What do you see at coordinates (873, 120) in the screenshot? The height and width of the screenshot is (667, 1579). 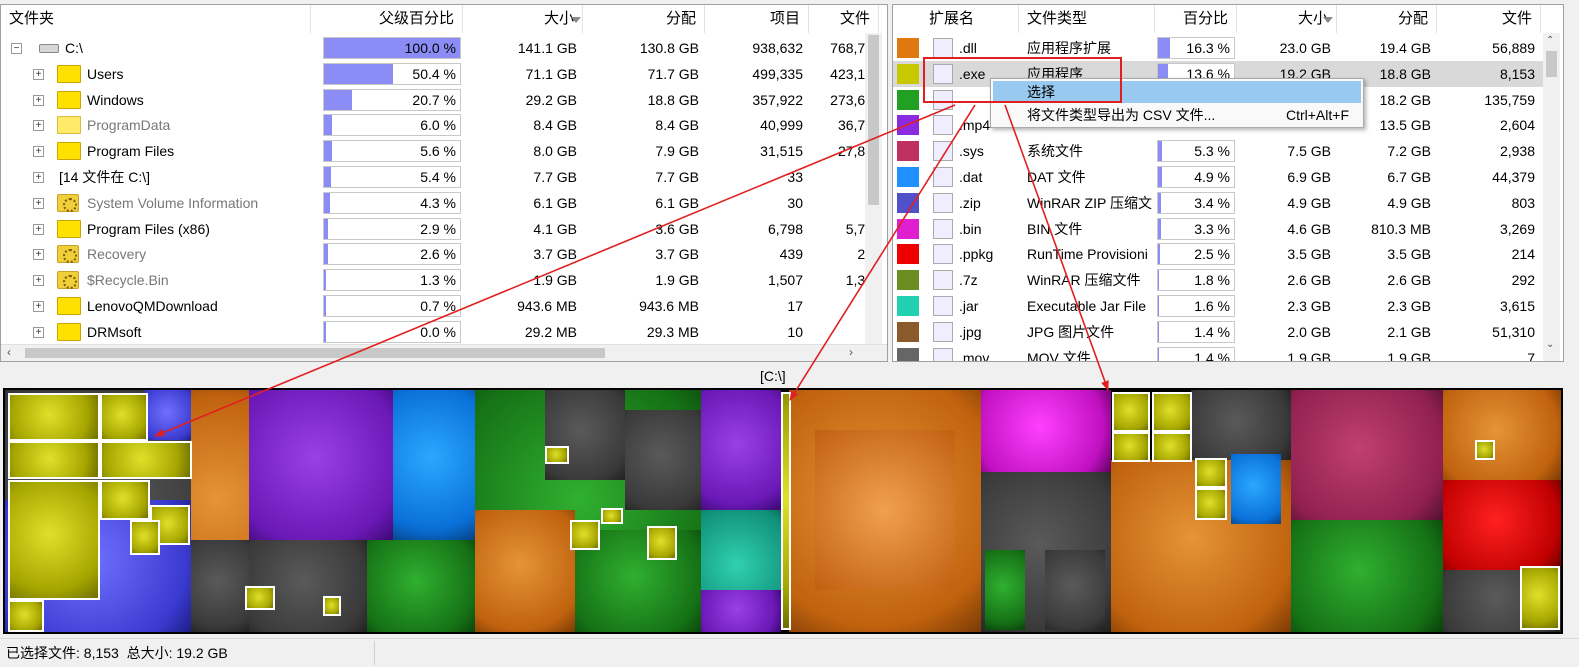 I see `left-vertical-scroll-thumb` at bounding box center [873, 120].